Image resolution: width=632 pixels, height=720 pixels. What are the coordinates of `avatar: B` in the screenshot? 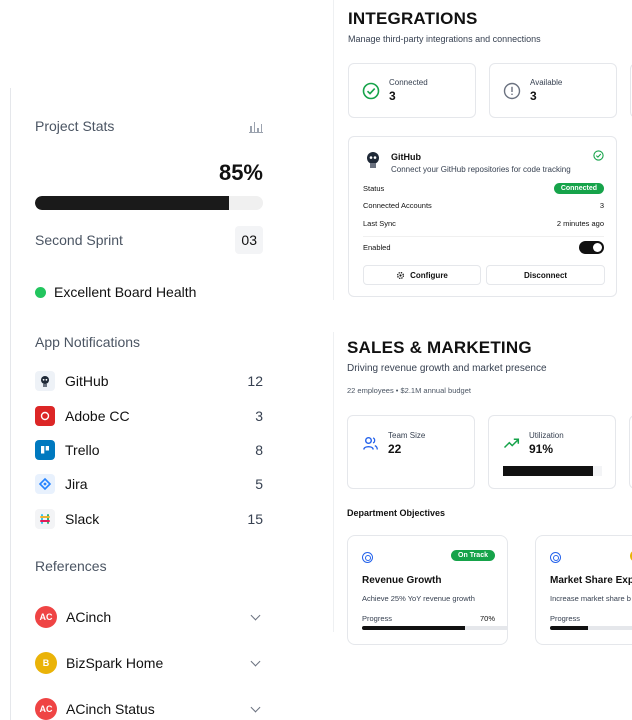 It's located at (46, 663).